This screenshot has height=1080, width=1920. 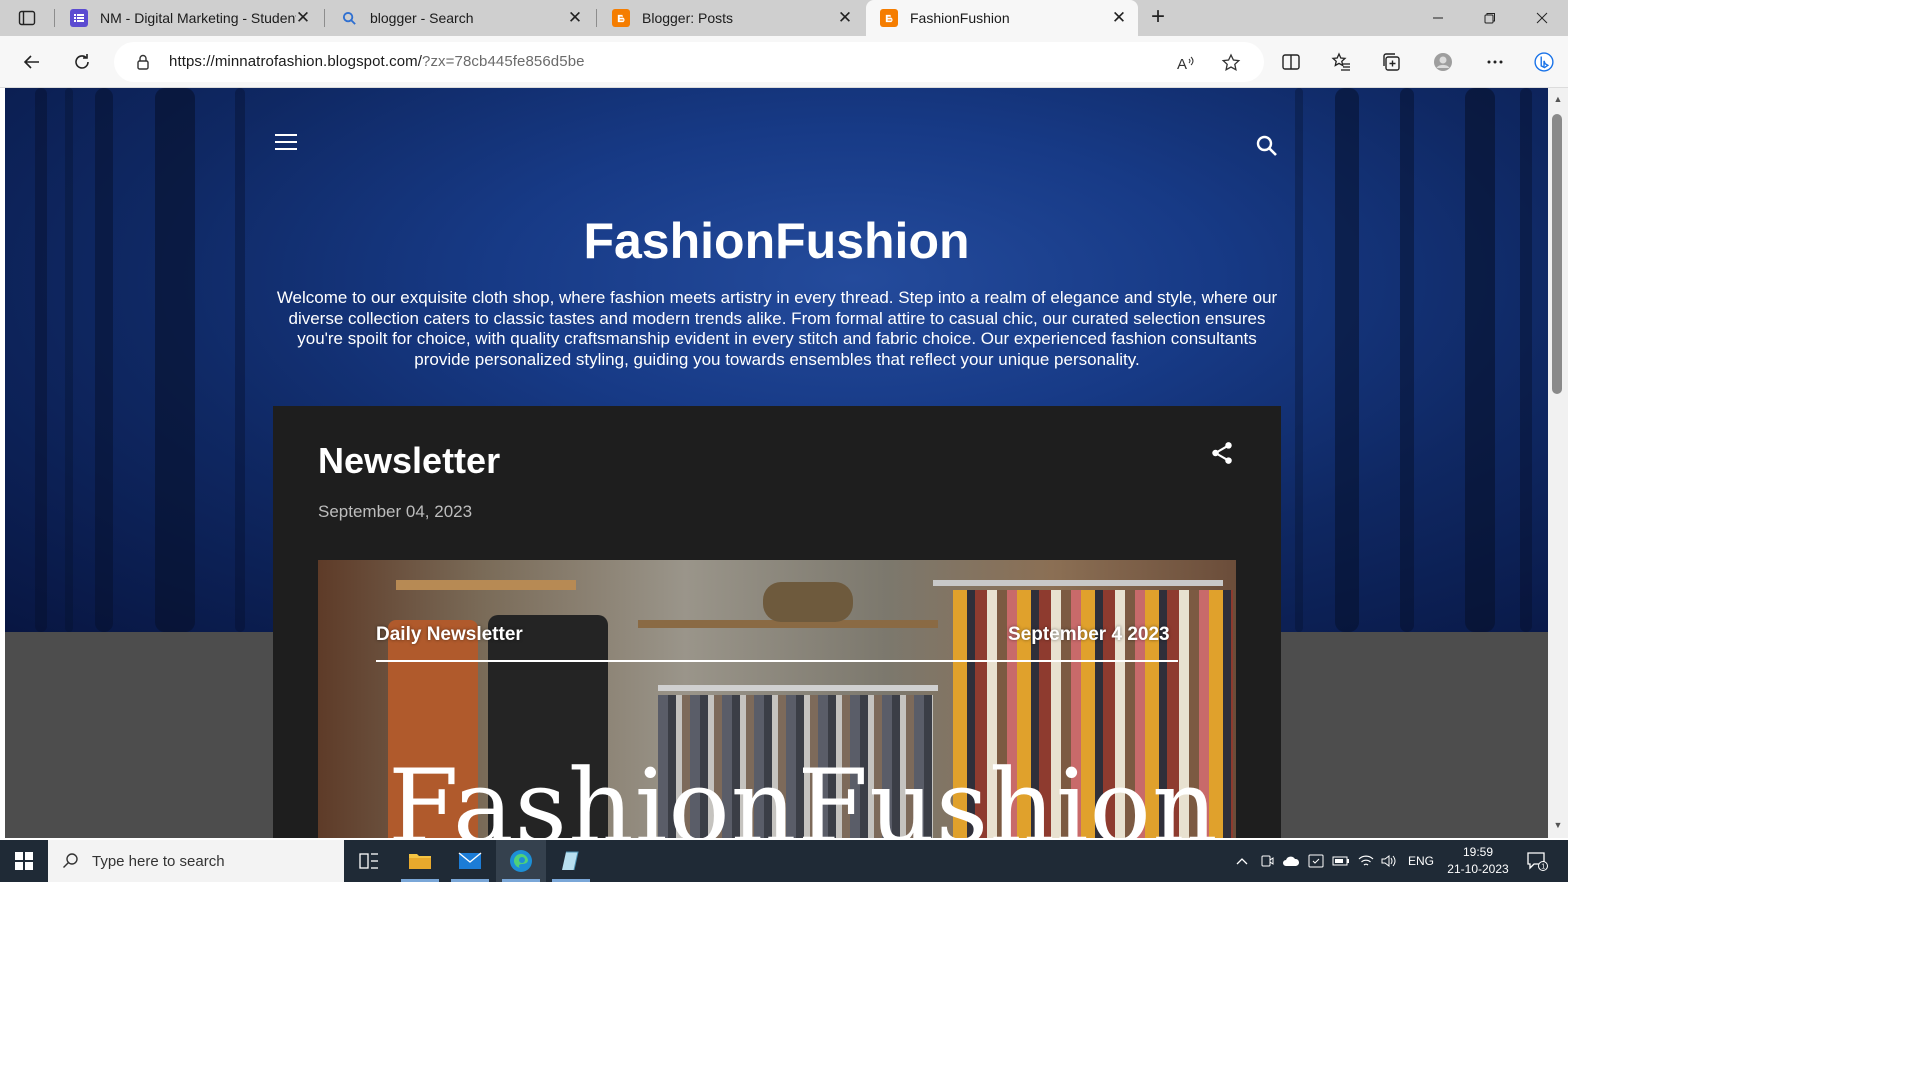 I want to click on favorites-button, so click(x=1341, y=62).